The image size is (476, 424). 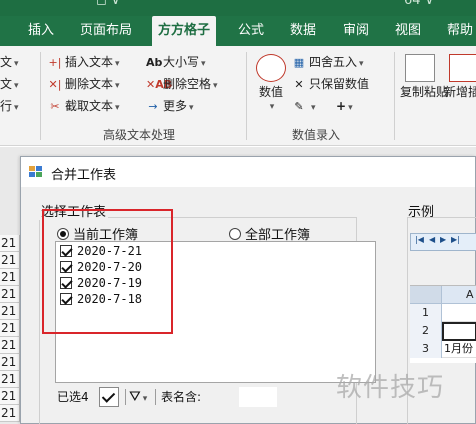 I want to click on case-icon: Ab, so click(x=154, y=62).